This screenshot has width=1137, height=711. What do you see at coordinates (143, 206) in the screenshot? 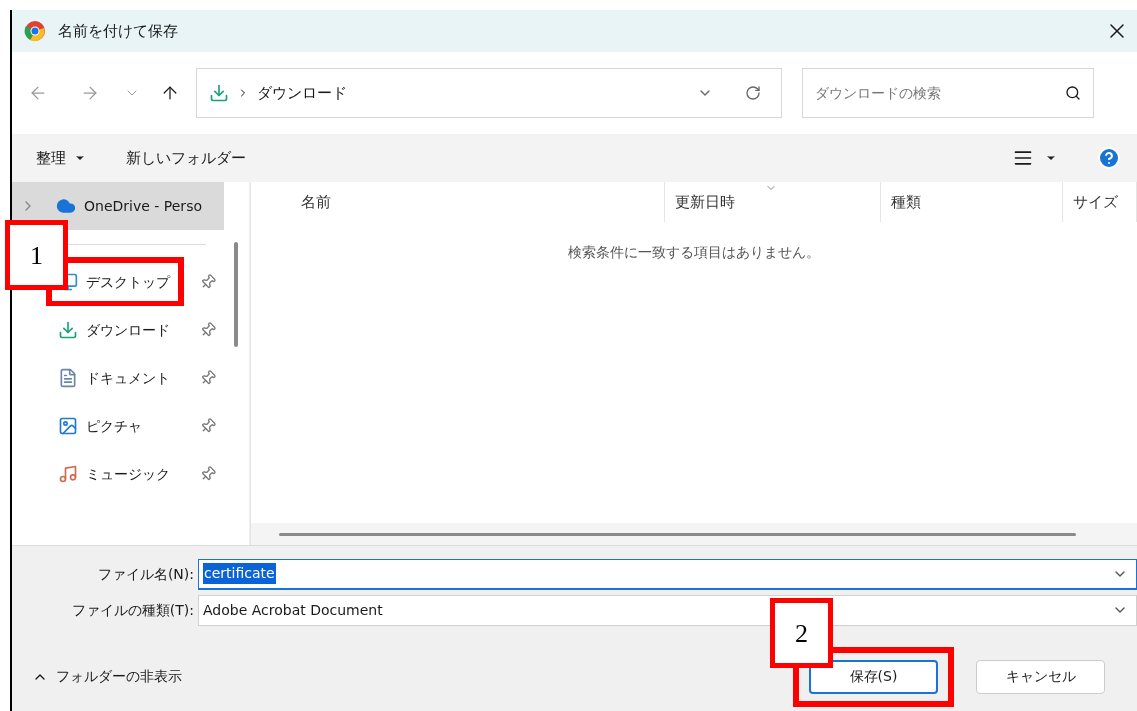
I see `sidebar-label: OneDrive - Perso` at bounding box center [143, 206].